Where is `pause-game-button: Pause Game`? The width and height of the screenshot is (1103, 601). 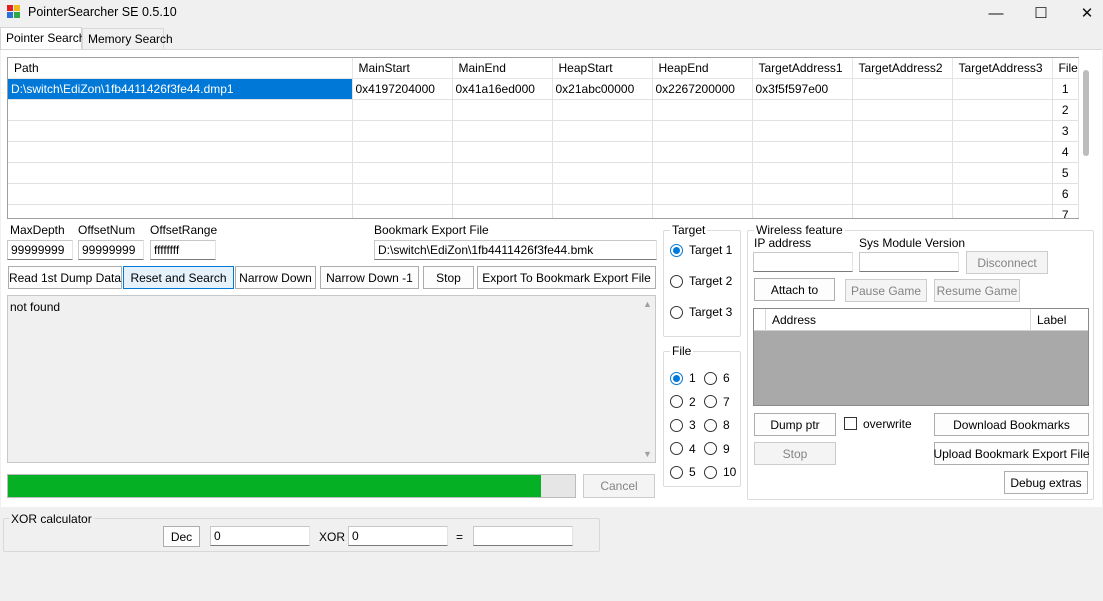 pause-game-button: Pause Game is located at coordinates (886, 290).